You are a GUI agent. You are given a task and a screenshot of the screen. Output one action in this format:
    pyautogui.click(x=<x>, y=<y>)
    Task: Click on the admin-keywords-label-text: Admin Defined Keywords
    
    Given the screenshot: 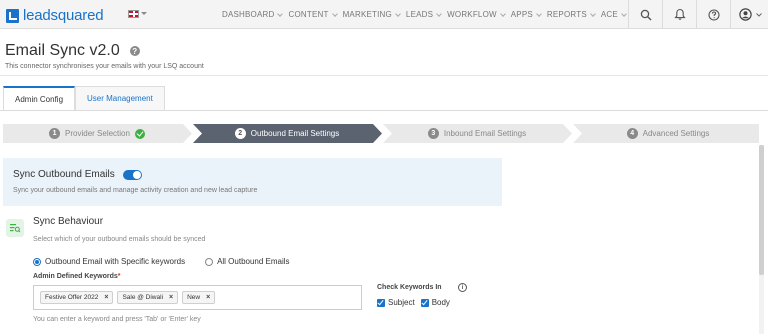 What is the action you would take?
    pyautogui.click(x=75, y=276)
    